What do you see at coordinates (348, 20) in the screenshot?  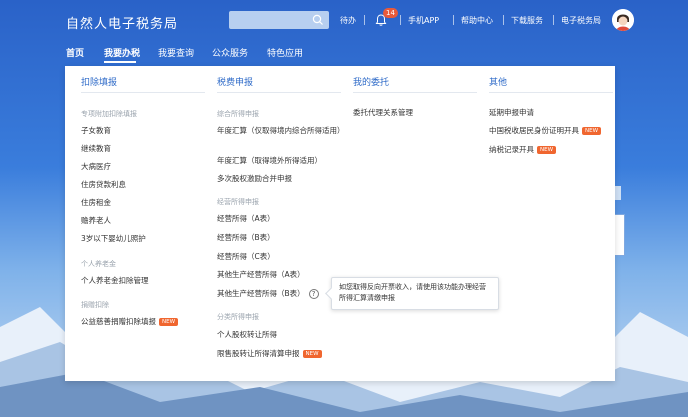 I see `todo-link: 待办` at bounding box center [348, 20].